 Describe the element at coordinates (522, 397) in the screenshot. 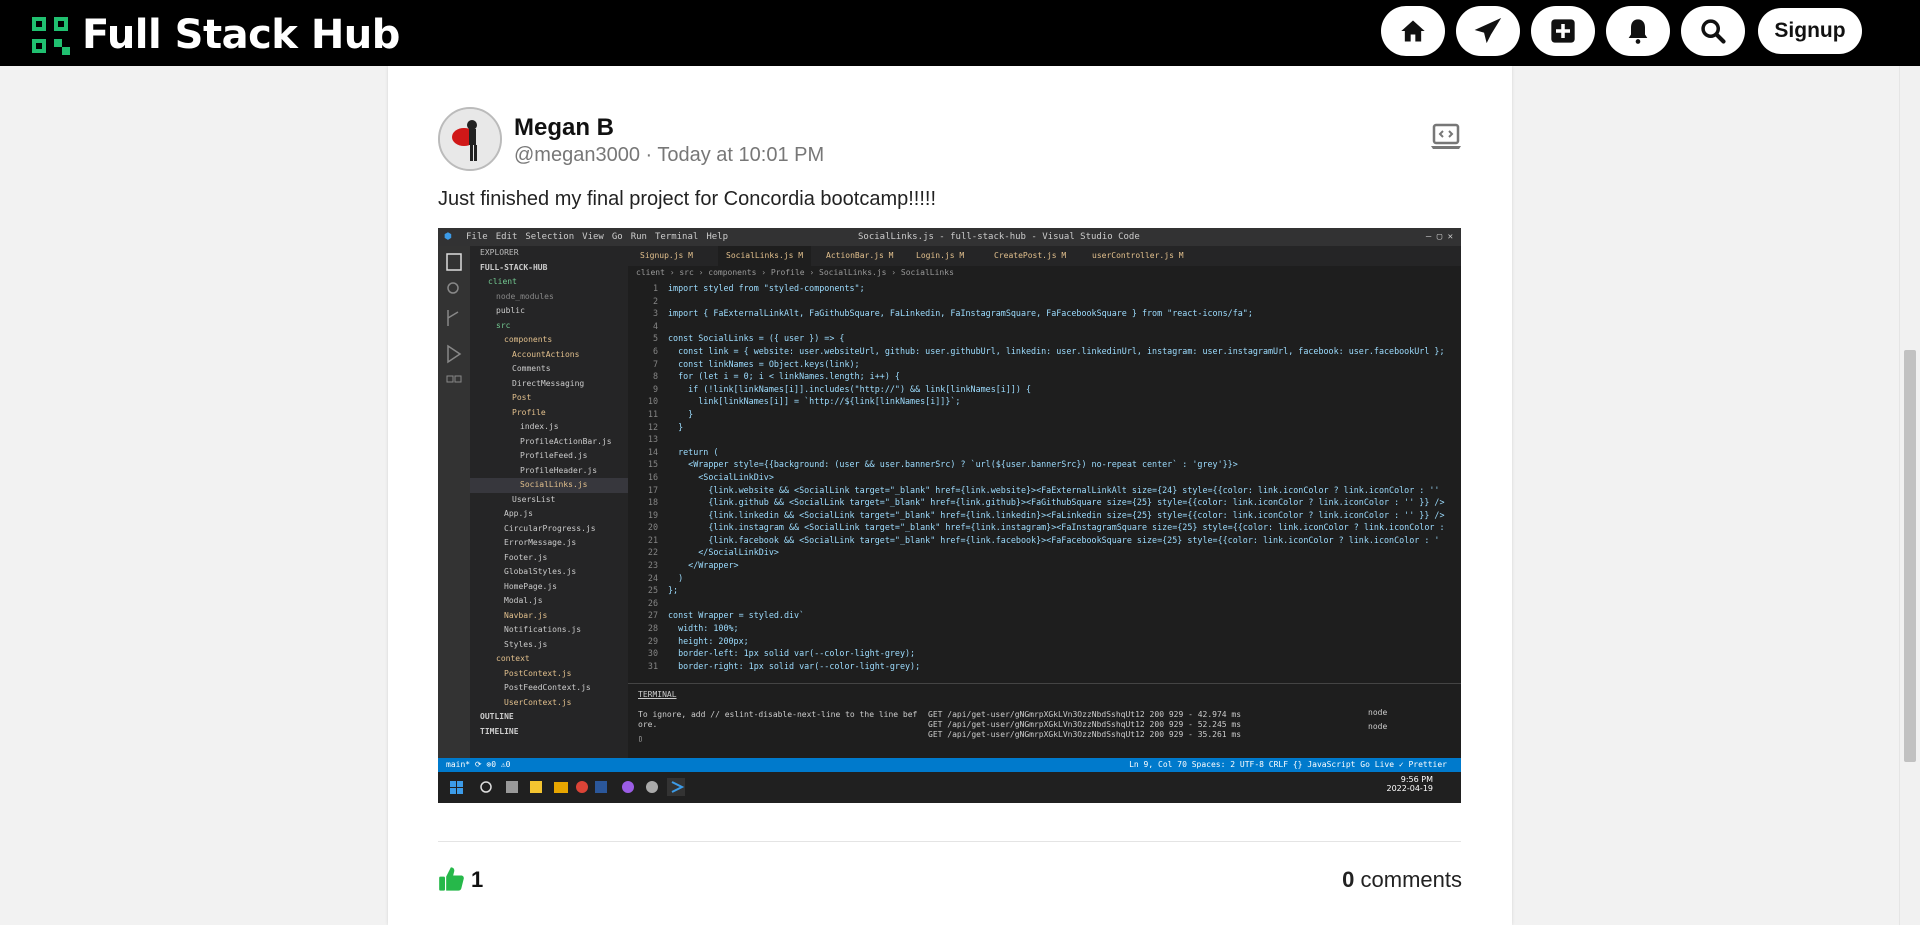

I see `explorer-item: Post` at that location.